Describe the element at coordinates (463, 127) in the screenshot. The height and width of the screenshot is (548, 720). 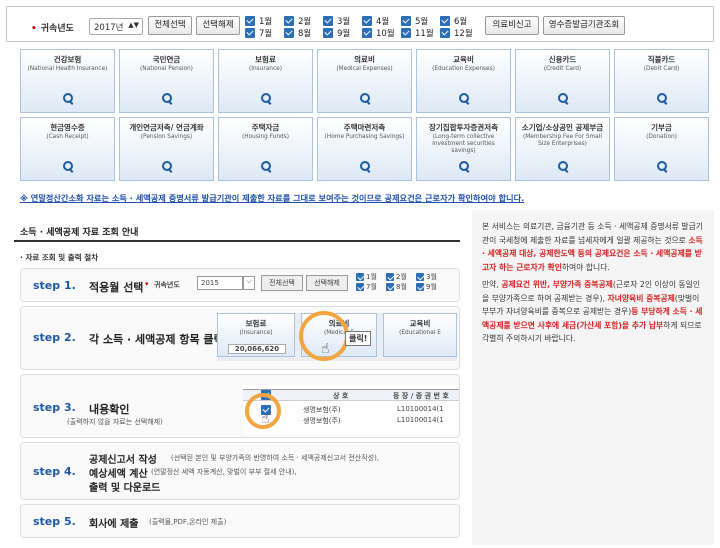
I see `tile-label: 장기집합투자증권저축` at that location.